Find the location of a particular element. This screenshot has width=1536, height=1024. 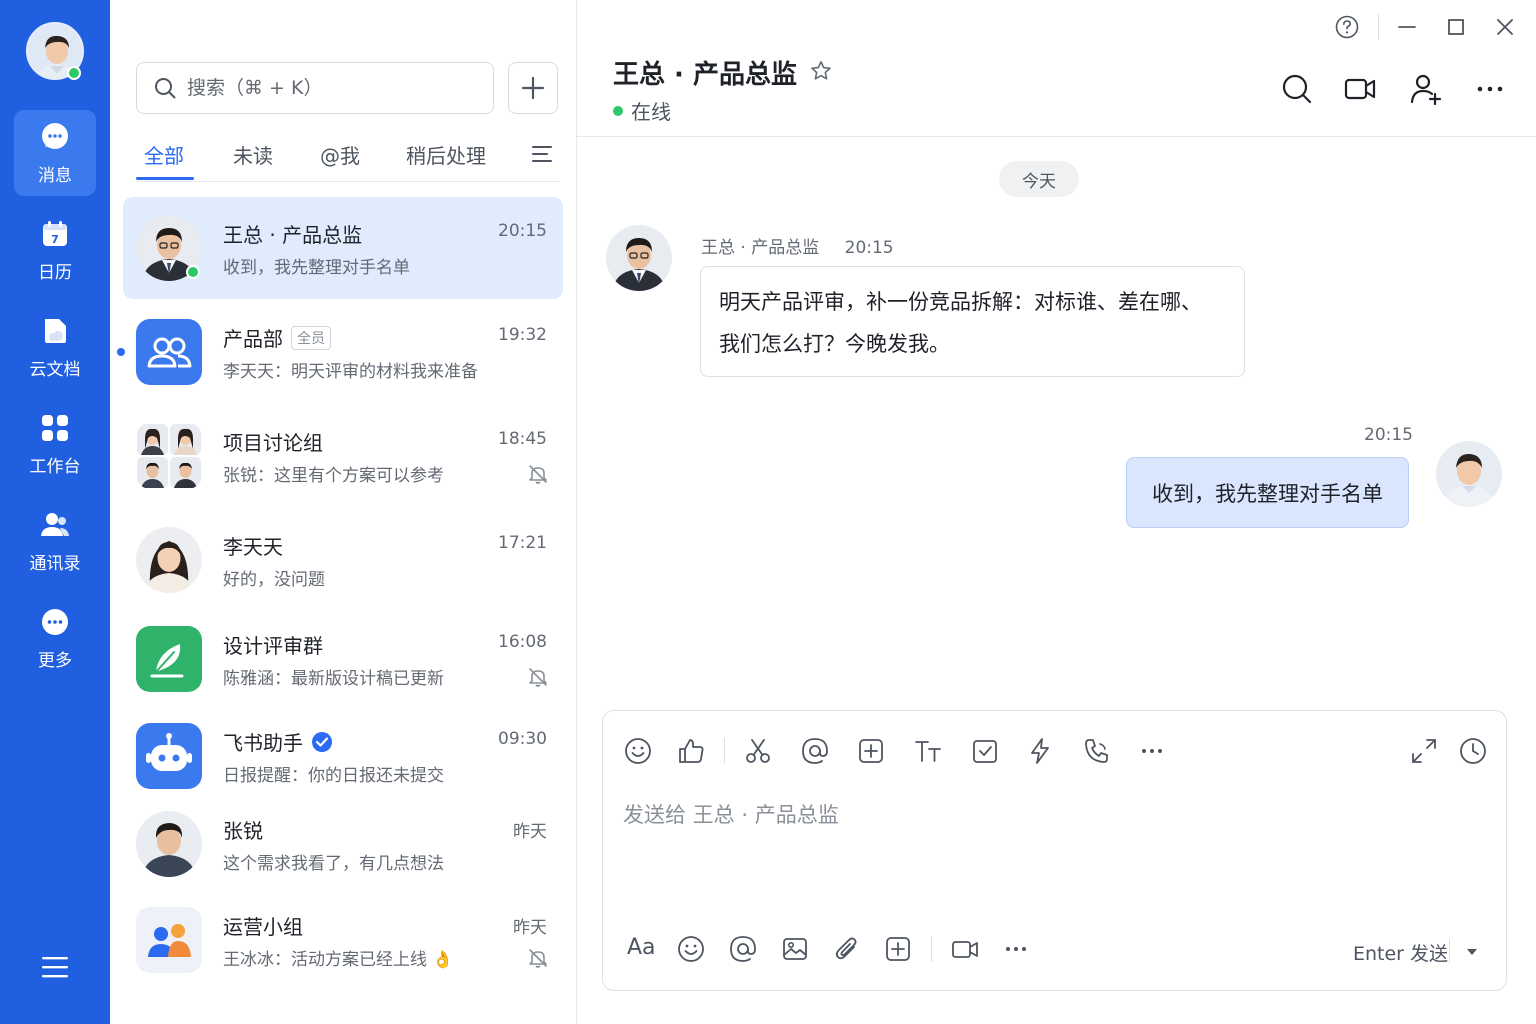

message-bubble-incoming: 明天产品评审，补一份竞品拆解：对标谁、差在哪、 我们怎么打？今晚发我。 is located at coordinates (972, 321).